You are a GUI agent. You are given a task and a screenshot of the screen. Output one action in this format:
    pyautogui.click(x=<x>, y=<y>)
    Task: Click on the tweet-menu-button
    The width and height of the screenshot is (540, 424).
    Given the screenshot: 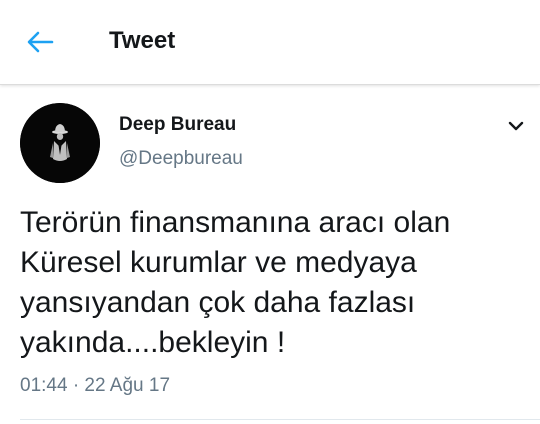 What is the action you would take?
    pyautogui.click(x=516, y=126)
    